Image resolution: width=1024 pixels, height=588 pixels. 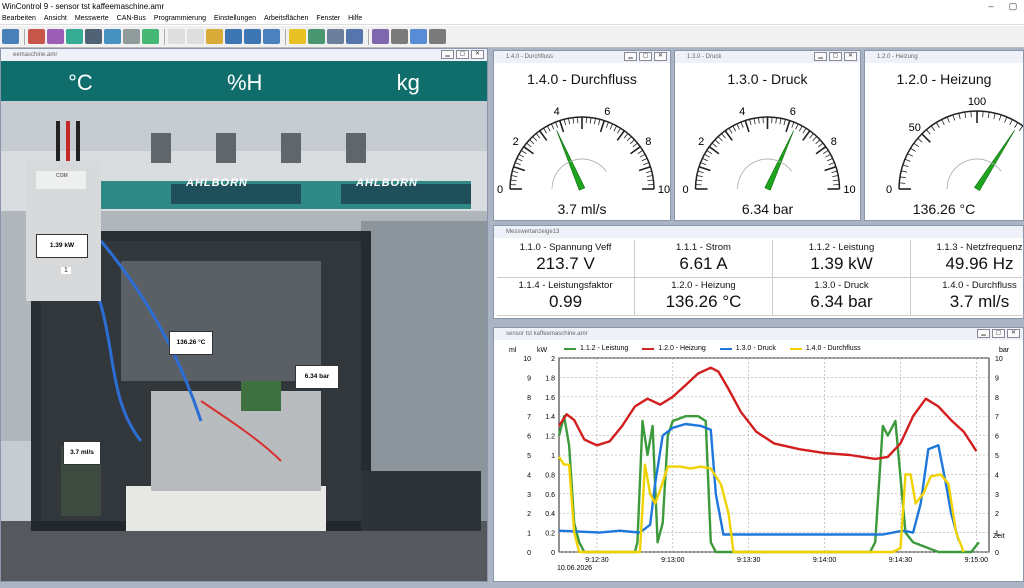 What do you see at coordinates (979, 247) in the screenshot?
I see `measurement-label: 1.1.3 - Netzfrequenz` at bounding box center [979, 247].